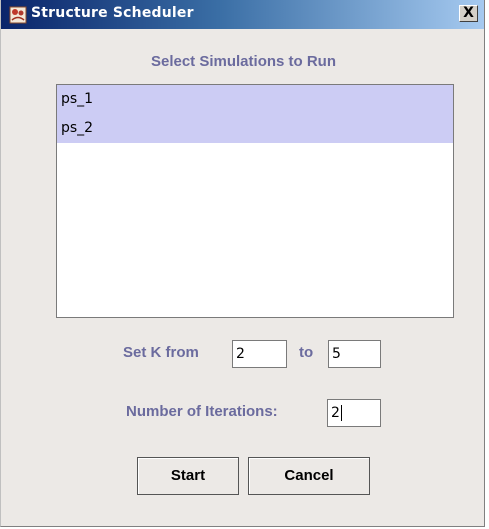 Image resolution: width=489 pixels, height=529 pixels. Describe the element at coordinates (336, 354) in the screenshot. I see `k-to-value: 5` at that location.